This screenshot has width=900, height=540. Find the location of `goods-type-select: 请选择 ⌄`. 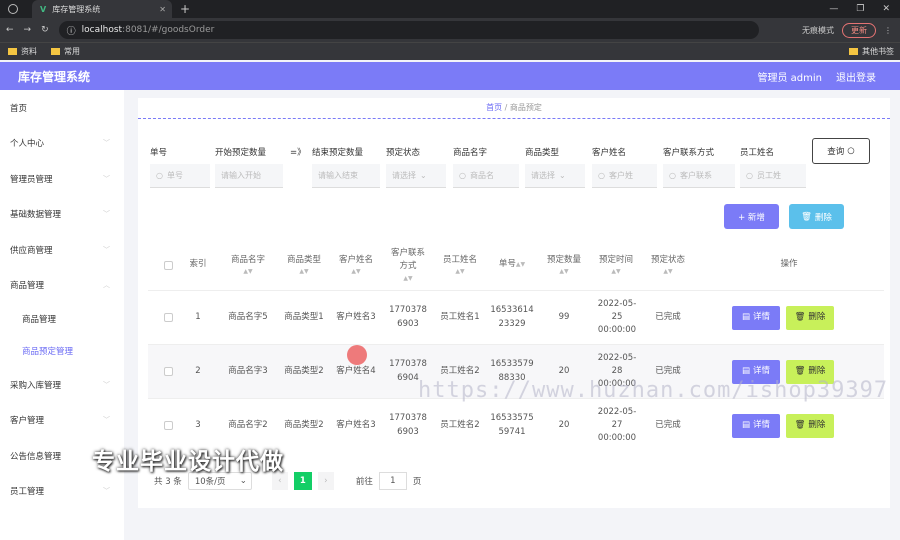

goods-type-select: 请选择 ⌄ is located at coordinates (555, 176).